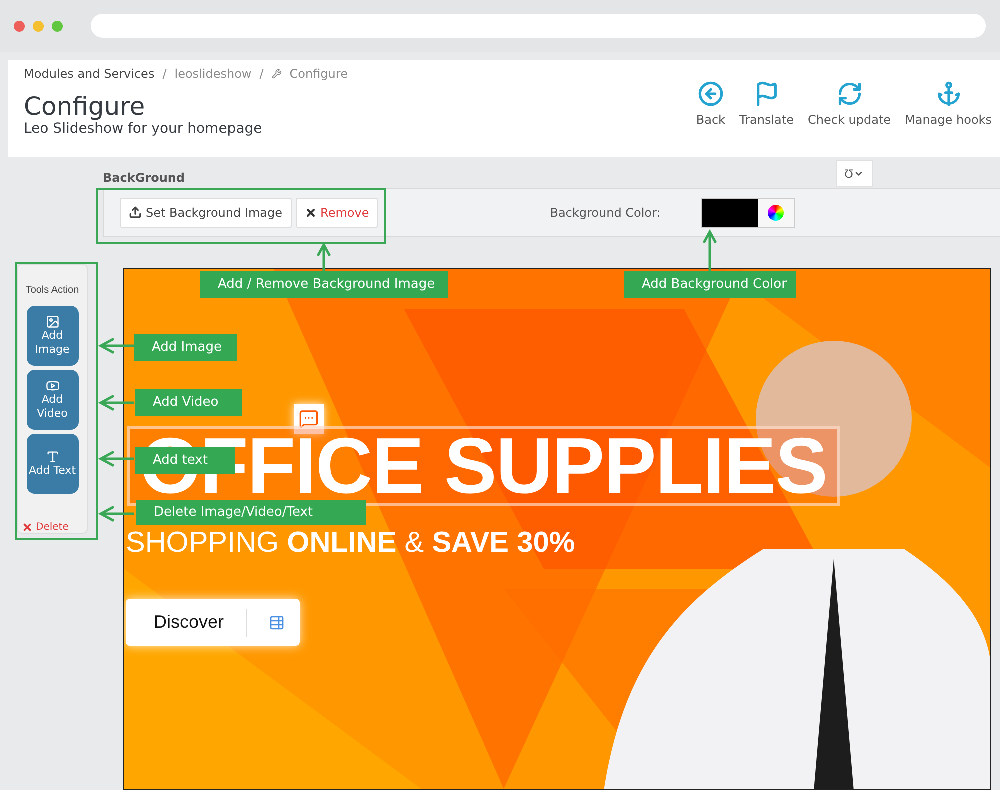 The width and height of the screenshot is (1000, 790). Describe the element at coordinates (144, 178) in the screenshot. I see `section-title: BackGround` at that location.